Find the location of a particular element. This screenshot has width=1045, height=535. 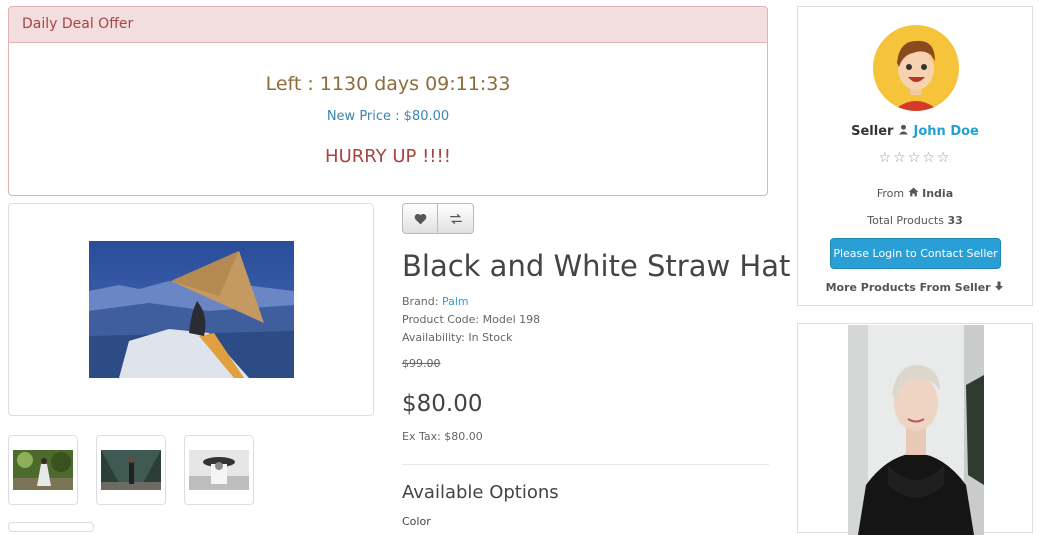

options-title: Available Options is located at coordinates (480, 492).